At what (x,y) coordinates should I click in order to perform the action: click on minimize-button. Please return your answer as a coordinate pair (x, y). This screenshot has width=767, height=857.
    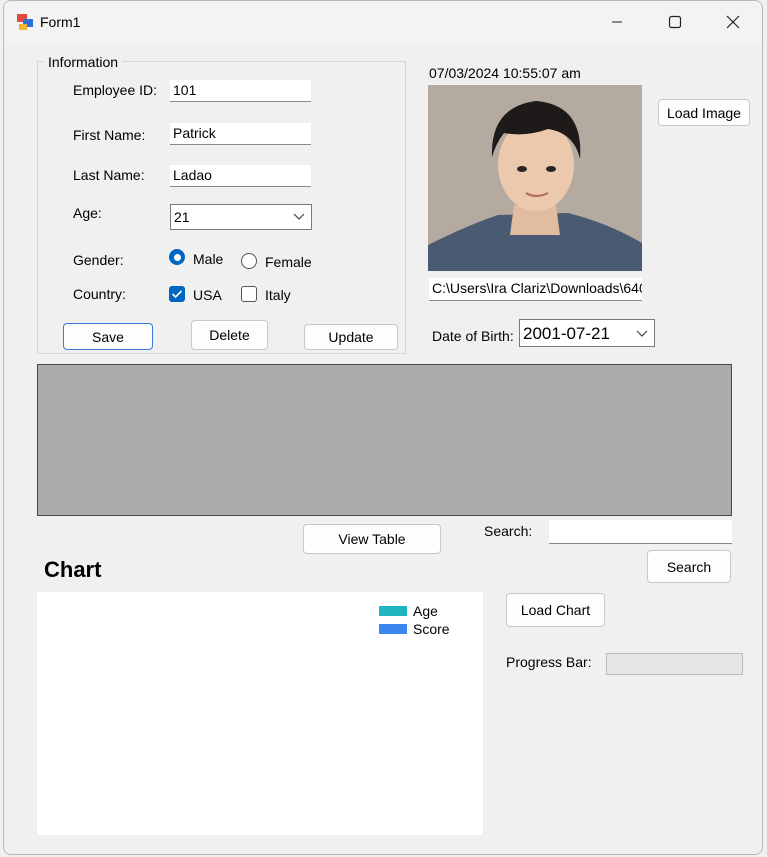
    Looking at the image, I should click on (617, 22).